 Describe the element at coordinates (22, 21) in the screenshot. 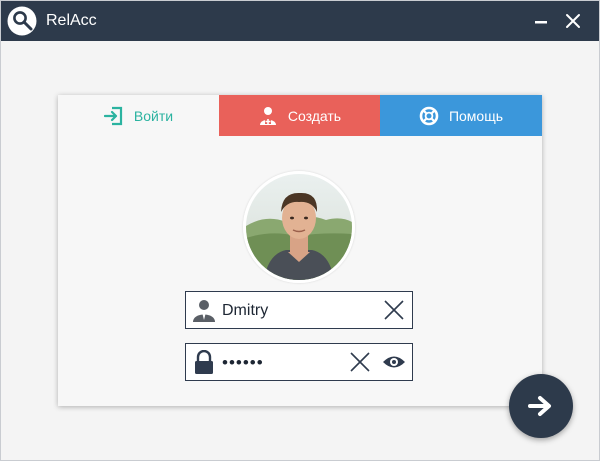

I see `app-logo-icon` at that location.